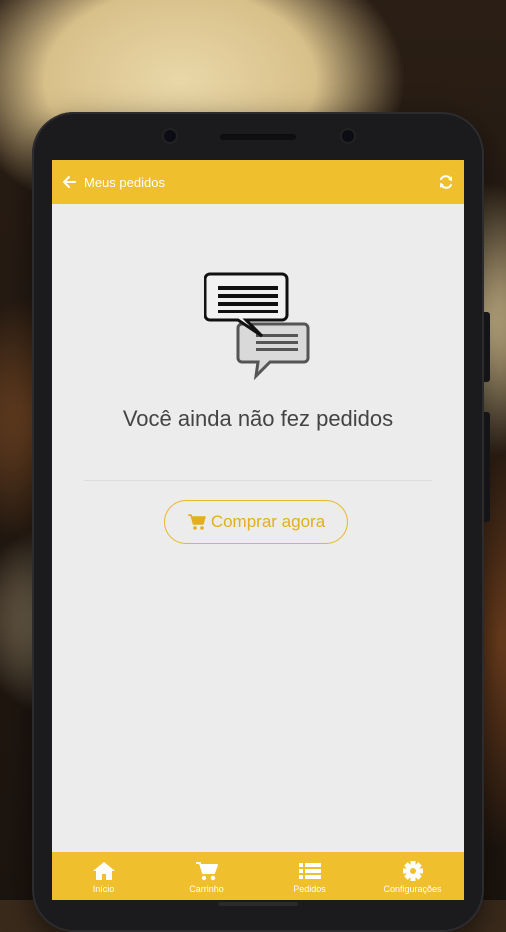 The image size is (506, 932). I want to click on power-button, so click(487, 347).